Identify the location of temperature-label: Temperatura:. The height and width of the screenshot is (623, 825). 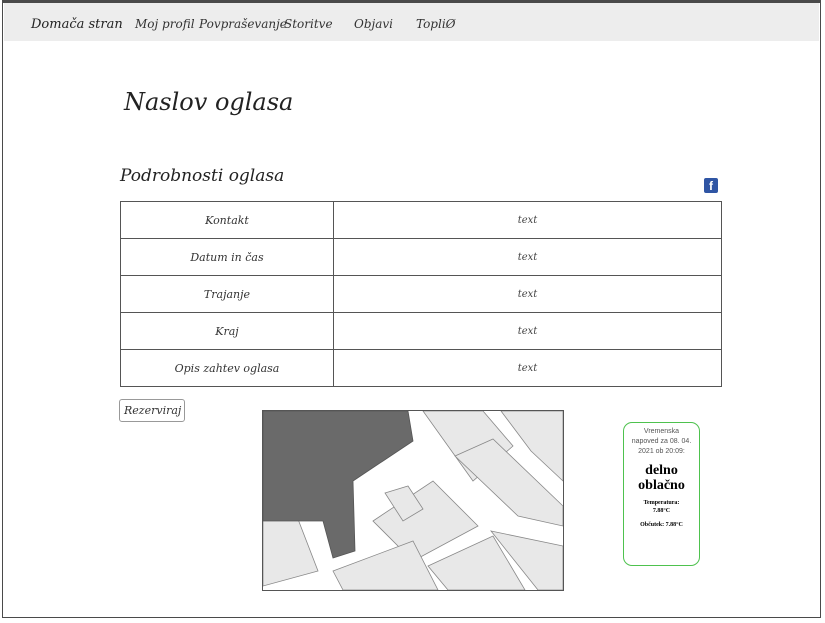
(661, 503).